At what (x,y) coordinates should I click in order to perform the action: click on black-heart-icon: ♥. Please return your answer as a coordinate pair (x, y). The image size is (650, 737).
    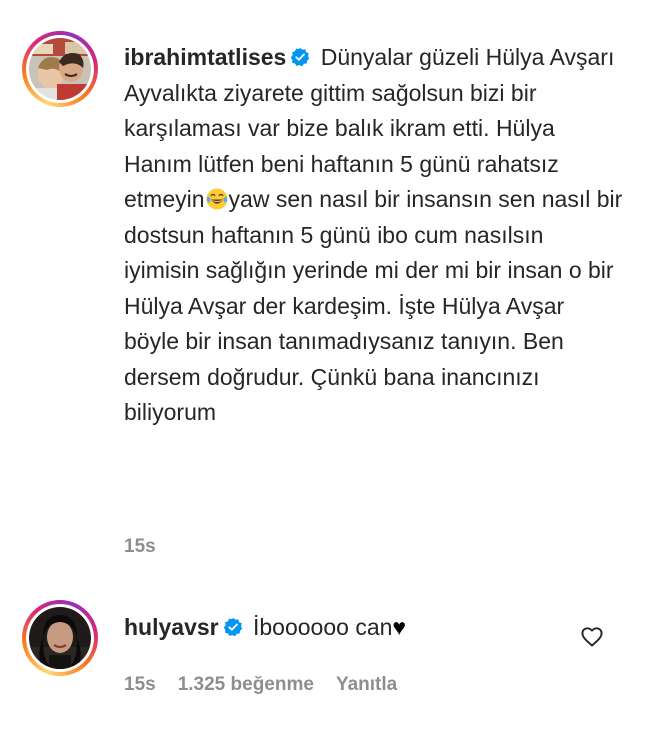
    Looking at the image, I should click on (399, 627).